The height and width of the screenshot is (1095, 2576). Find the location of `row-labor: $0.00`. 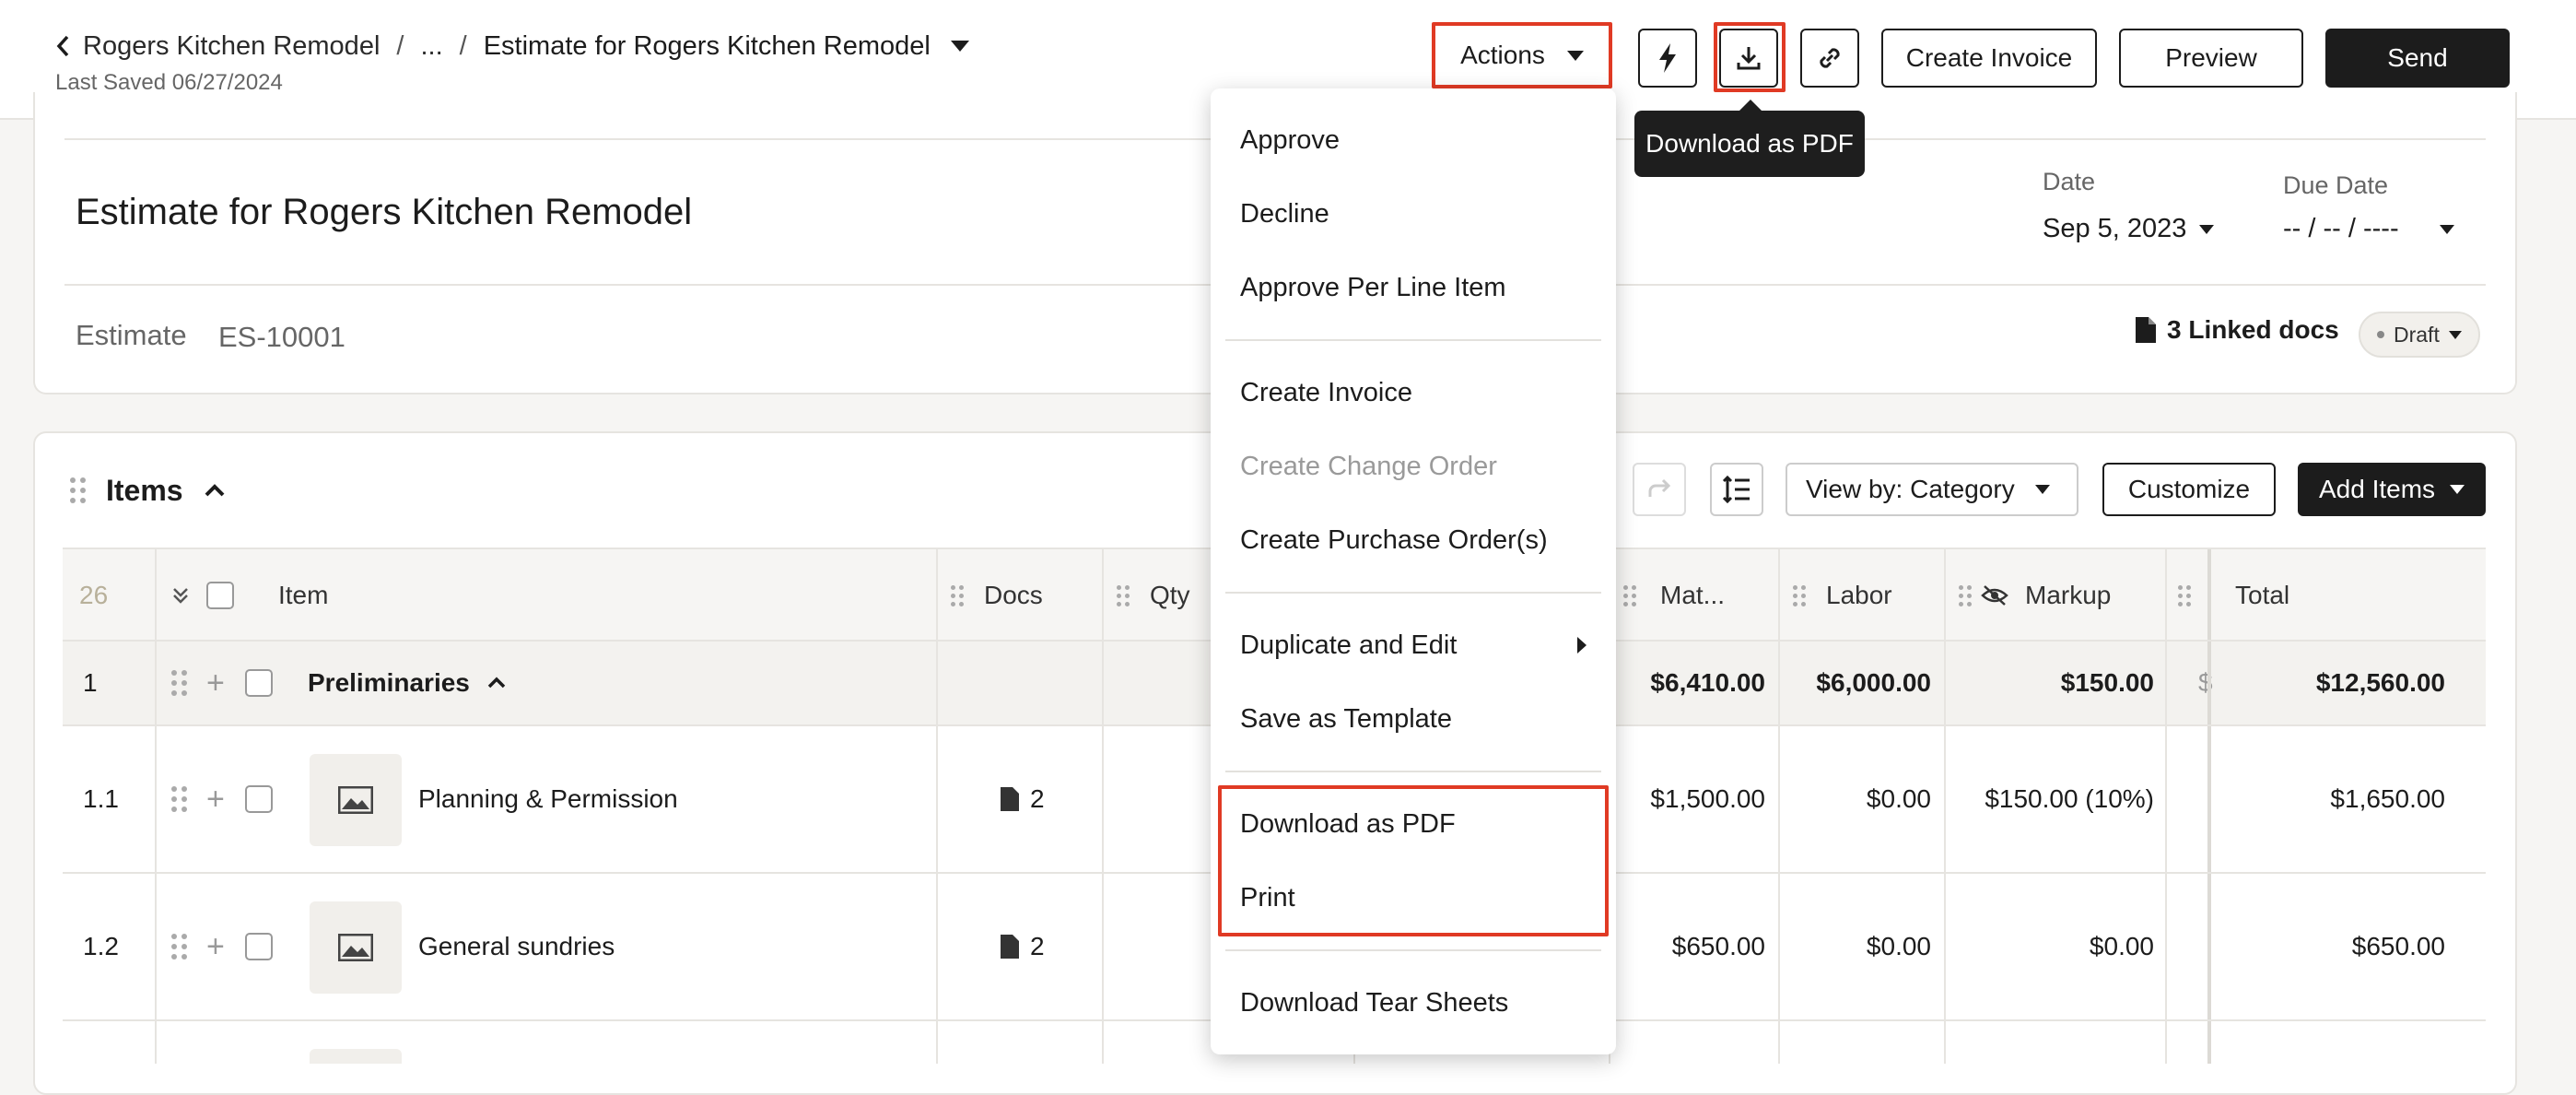

row-labor: $0.00 is located at coordinates (1898, 946).